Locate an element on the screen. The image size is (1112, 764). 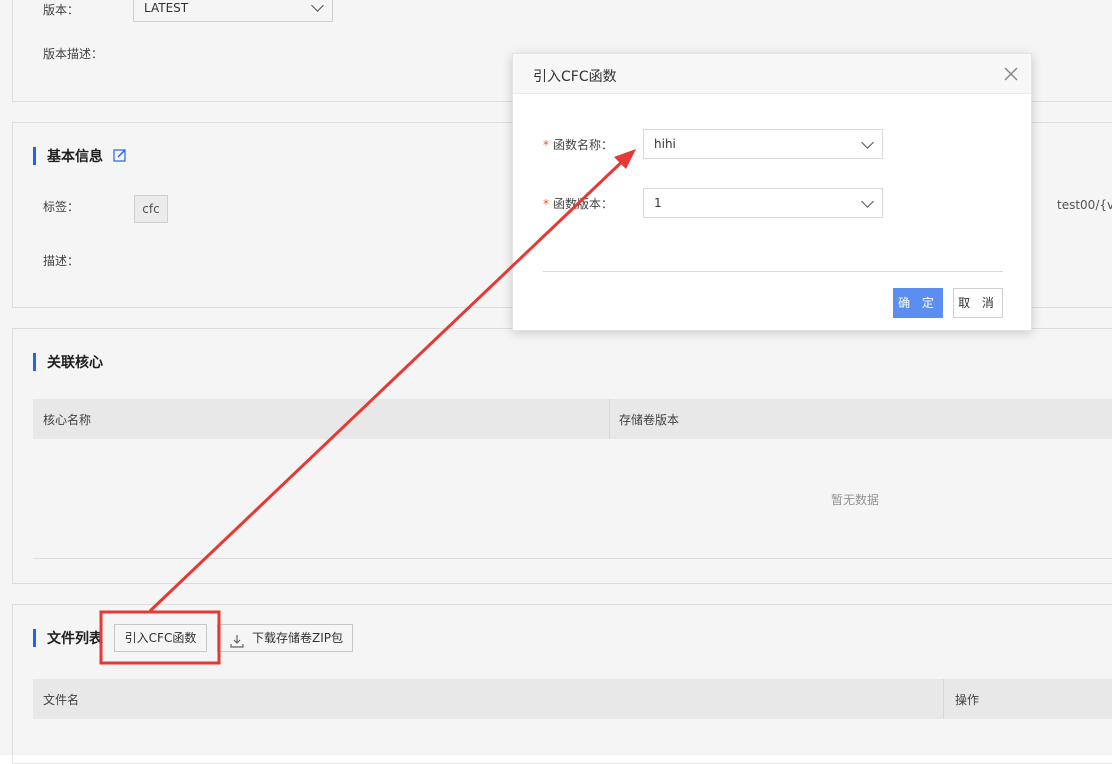
function-name-label-text: 函数名称： is located at coordinates (583, 145).